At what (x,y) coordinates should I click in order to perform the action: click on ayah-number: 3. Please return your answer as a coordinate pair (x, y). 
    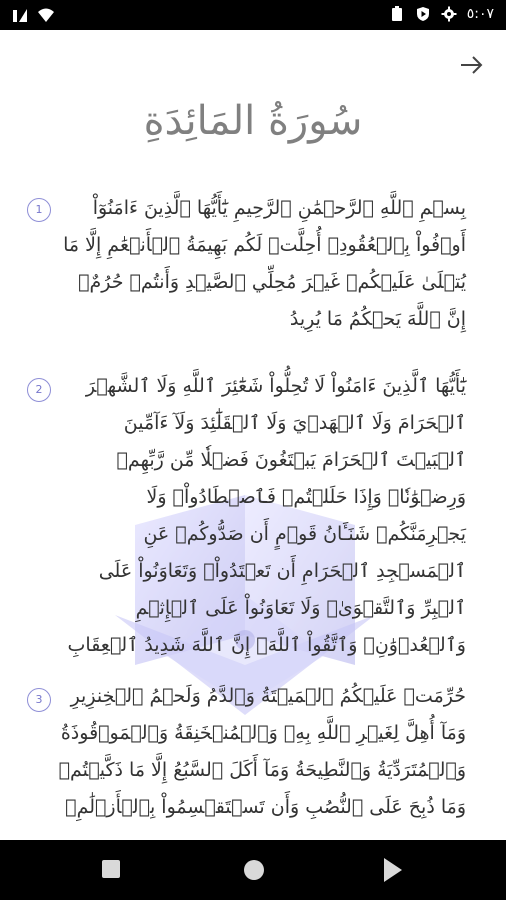
    Looking at the image, I should click on (39, 700).